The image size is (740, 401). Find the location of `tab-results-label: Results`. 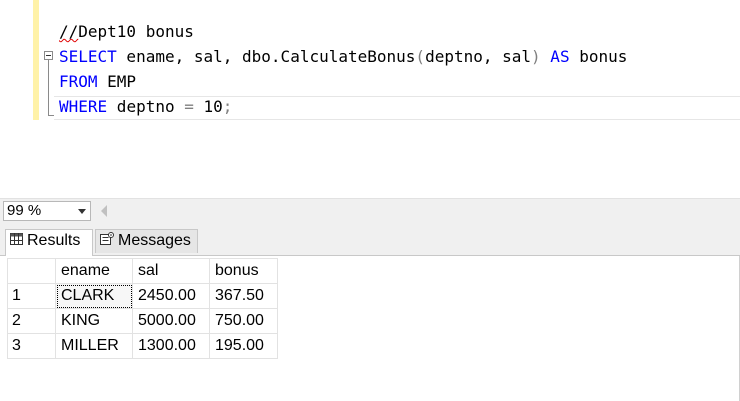

tab-results-label: Results is located at coordinates (54, 241).